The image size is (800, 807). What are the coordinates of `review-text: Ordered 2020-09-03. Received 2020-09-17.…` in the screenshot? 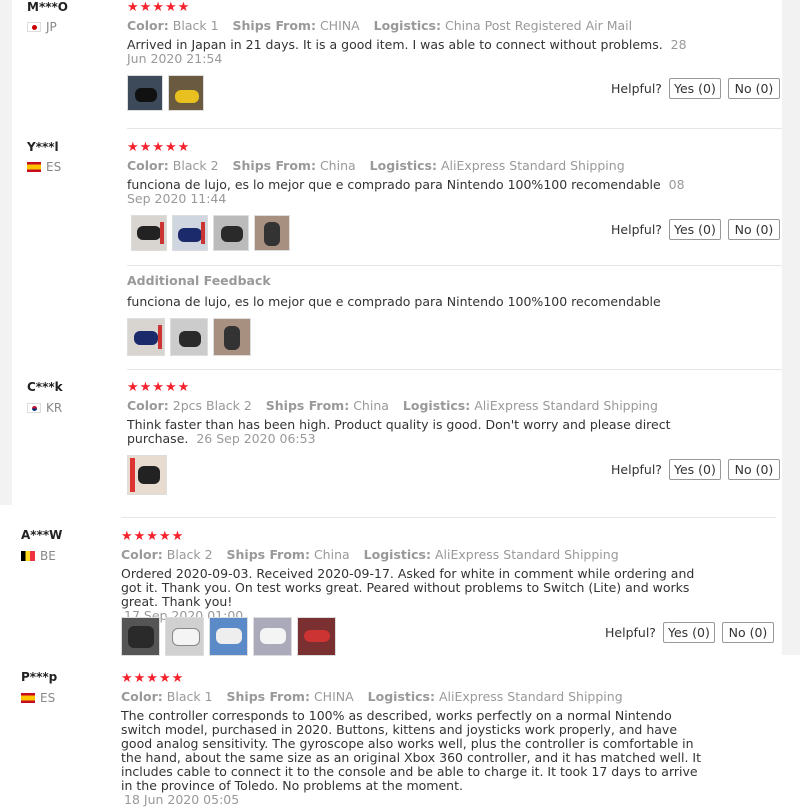 It's located at (408, 587).